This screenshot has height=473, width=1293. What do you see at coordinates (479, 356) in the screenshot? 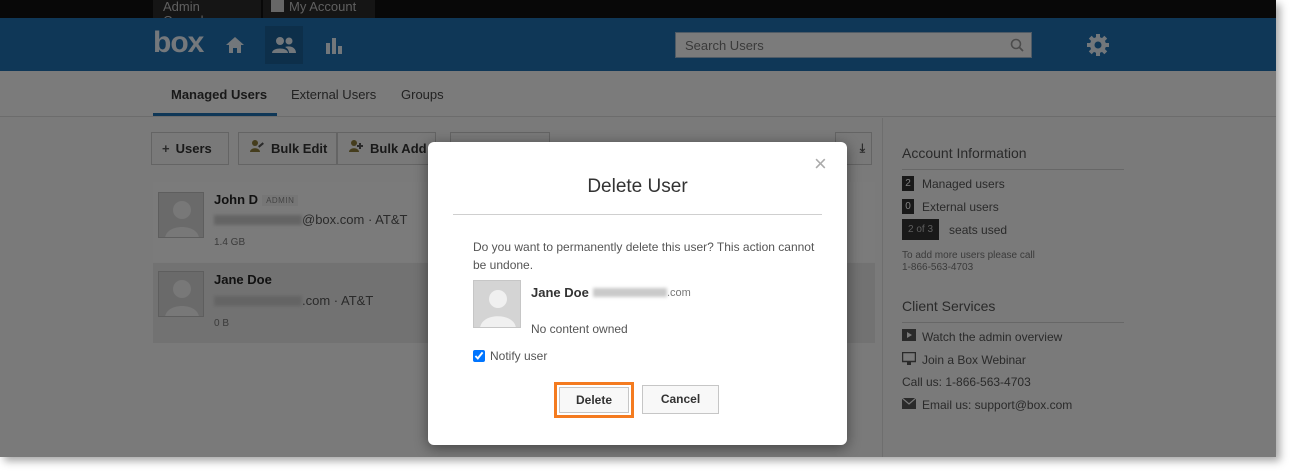
I see `notify-user-checkbox` at bounding box center [479, 356].